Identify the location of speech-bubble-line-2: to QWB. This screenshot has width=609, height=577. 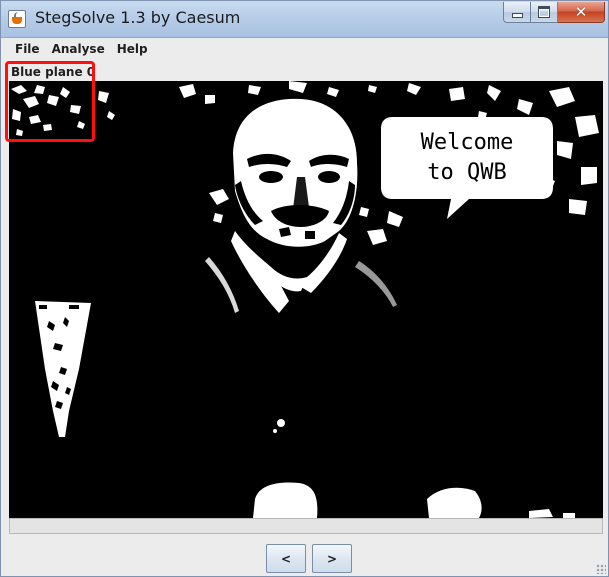
(466, 172).